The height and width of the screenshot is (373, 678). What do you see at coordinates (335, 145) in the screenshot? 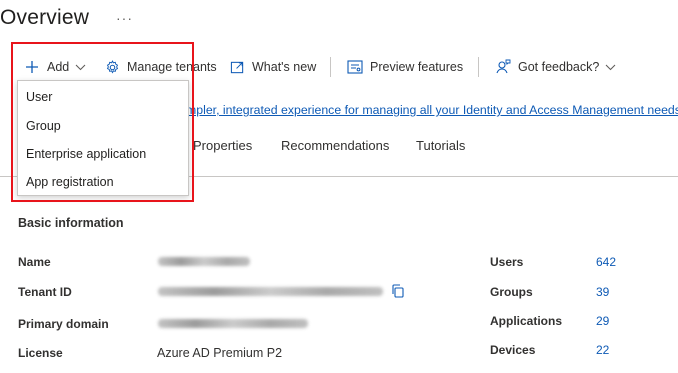
I see `tab-recommendations: Recommendations` at bounding box center [335, 145].